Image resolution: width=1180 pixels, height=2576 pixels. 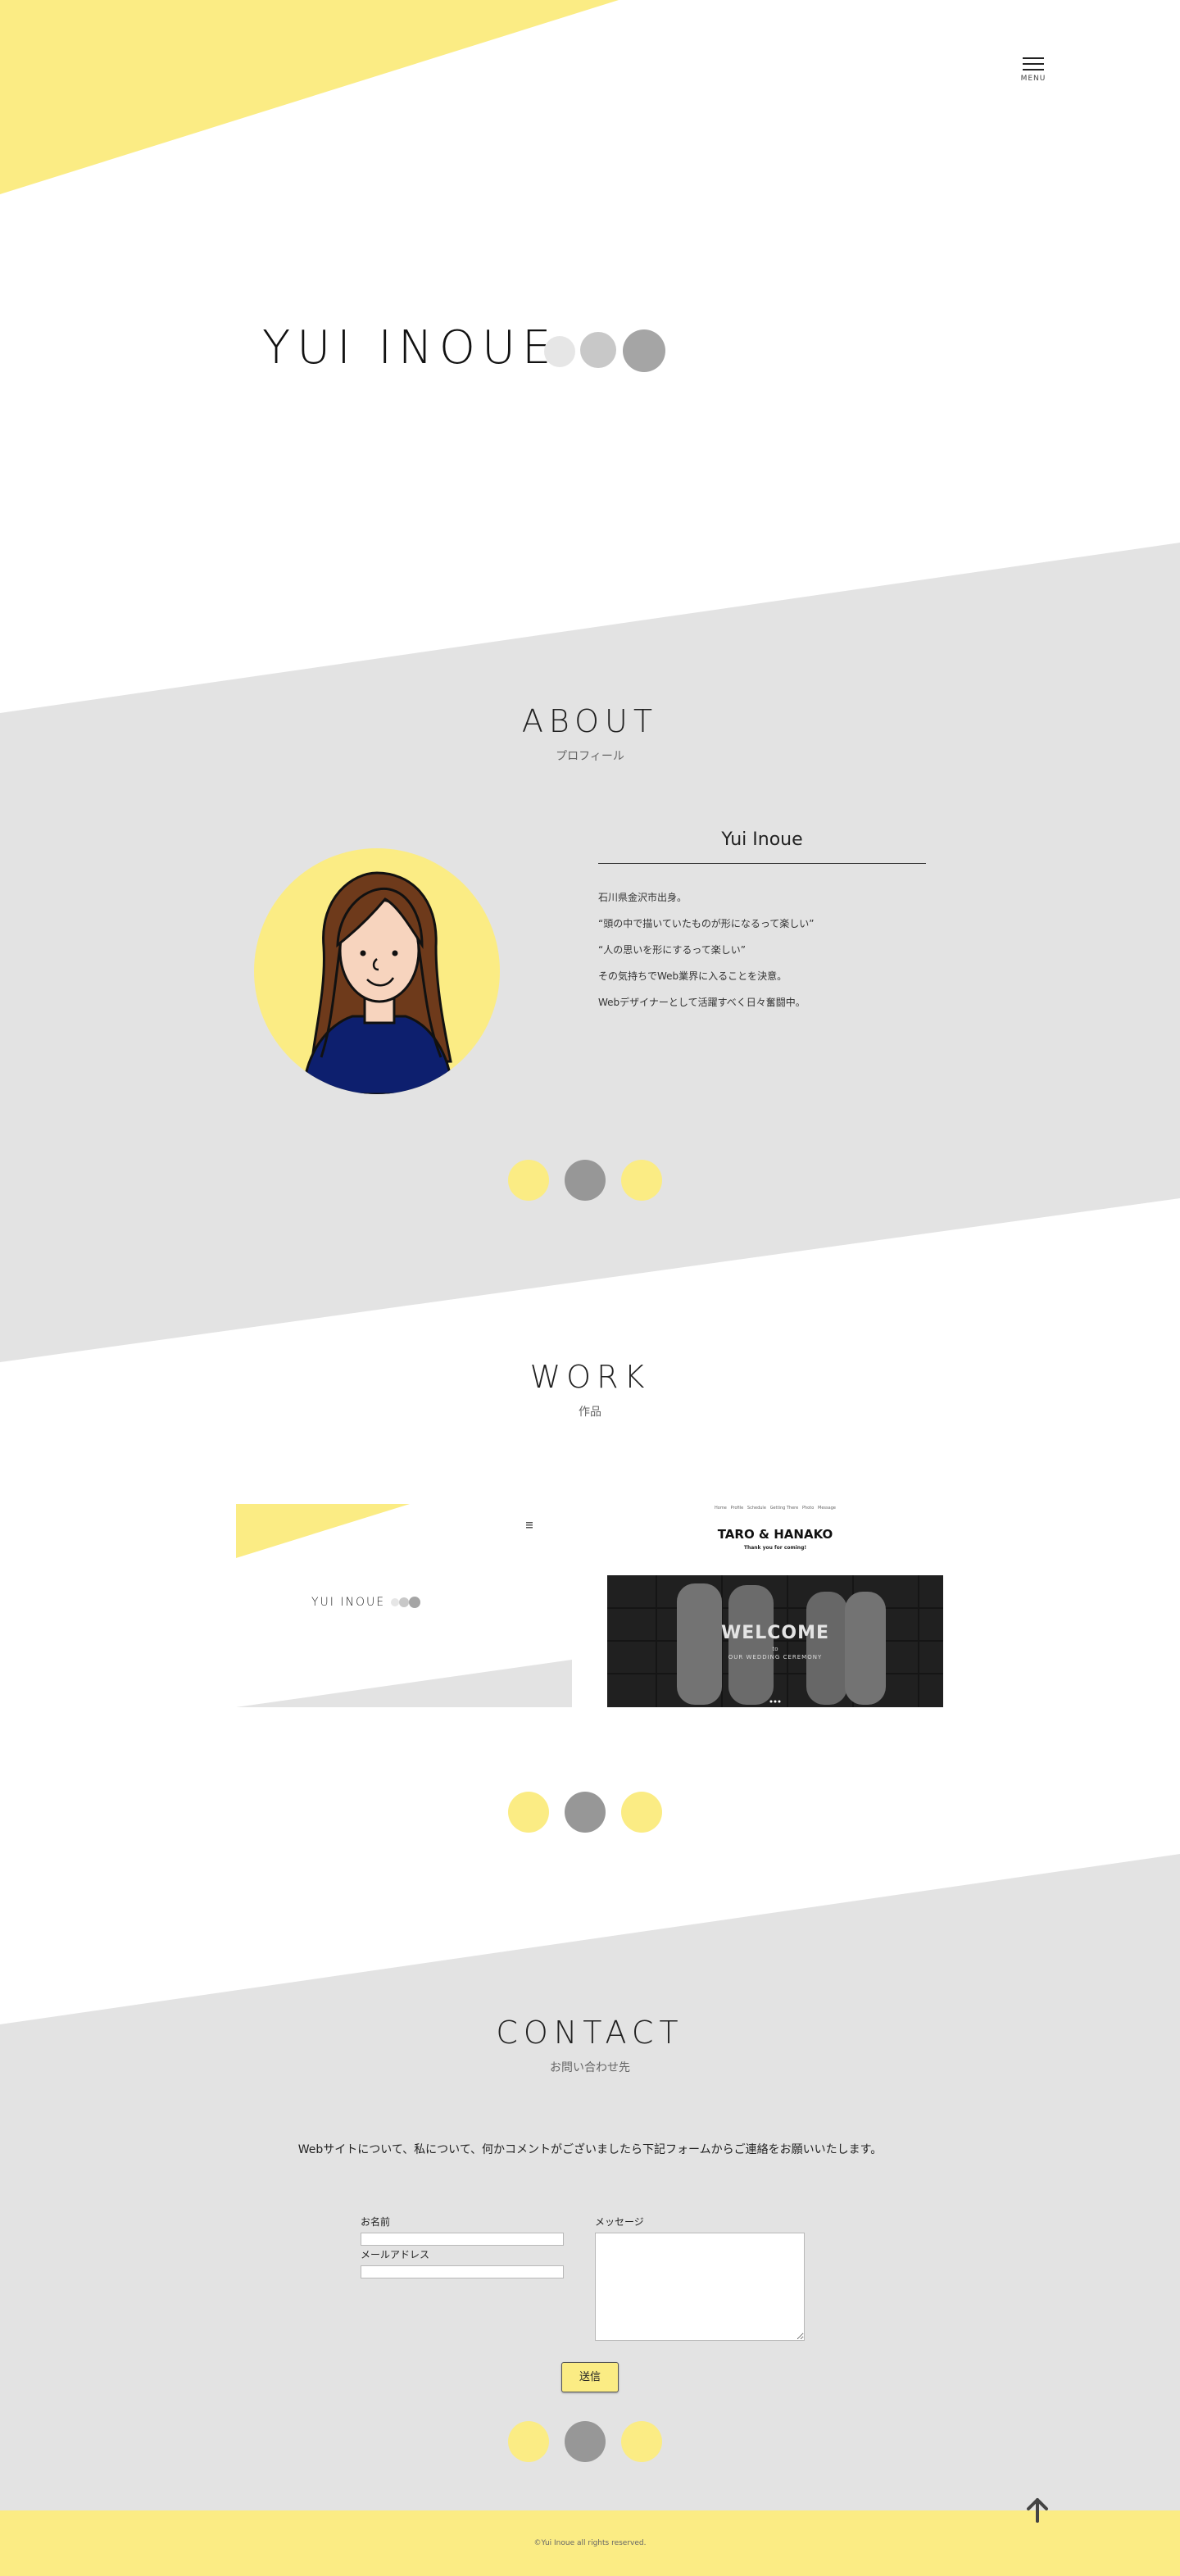 I want to click on menu-label: MENU, so click(x=1033, y=79).